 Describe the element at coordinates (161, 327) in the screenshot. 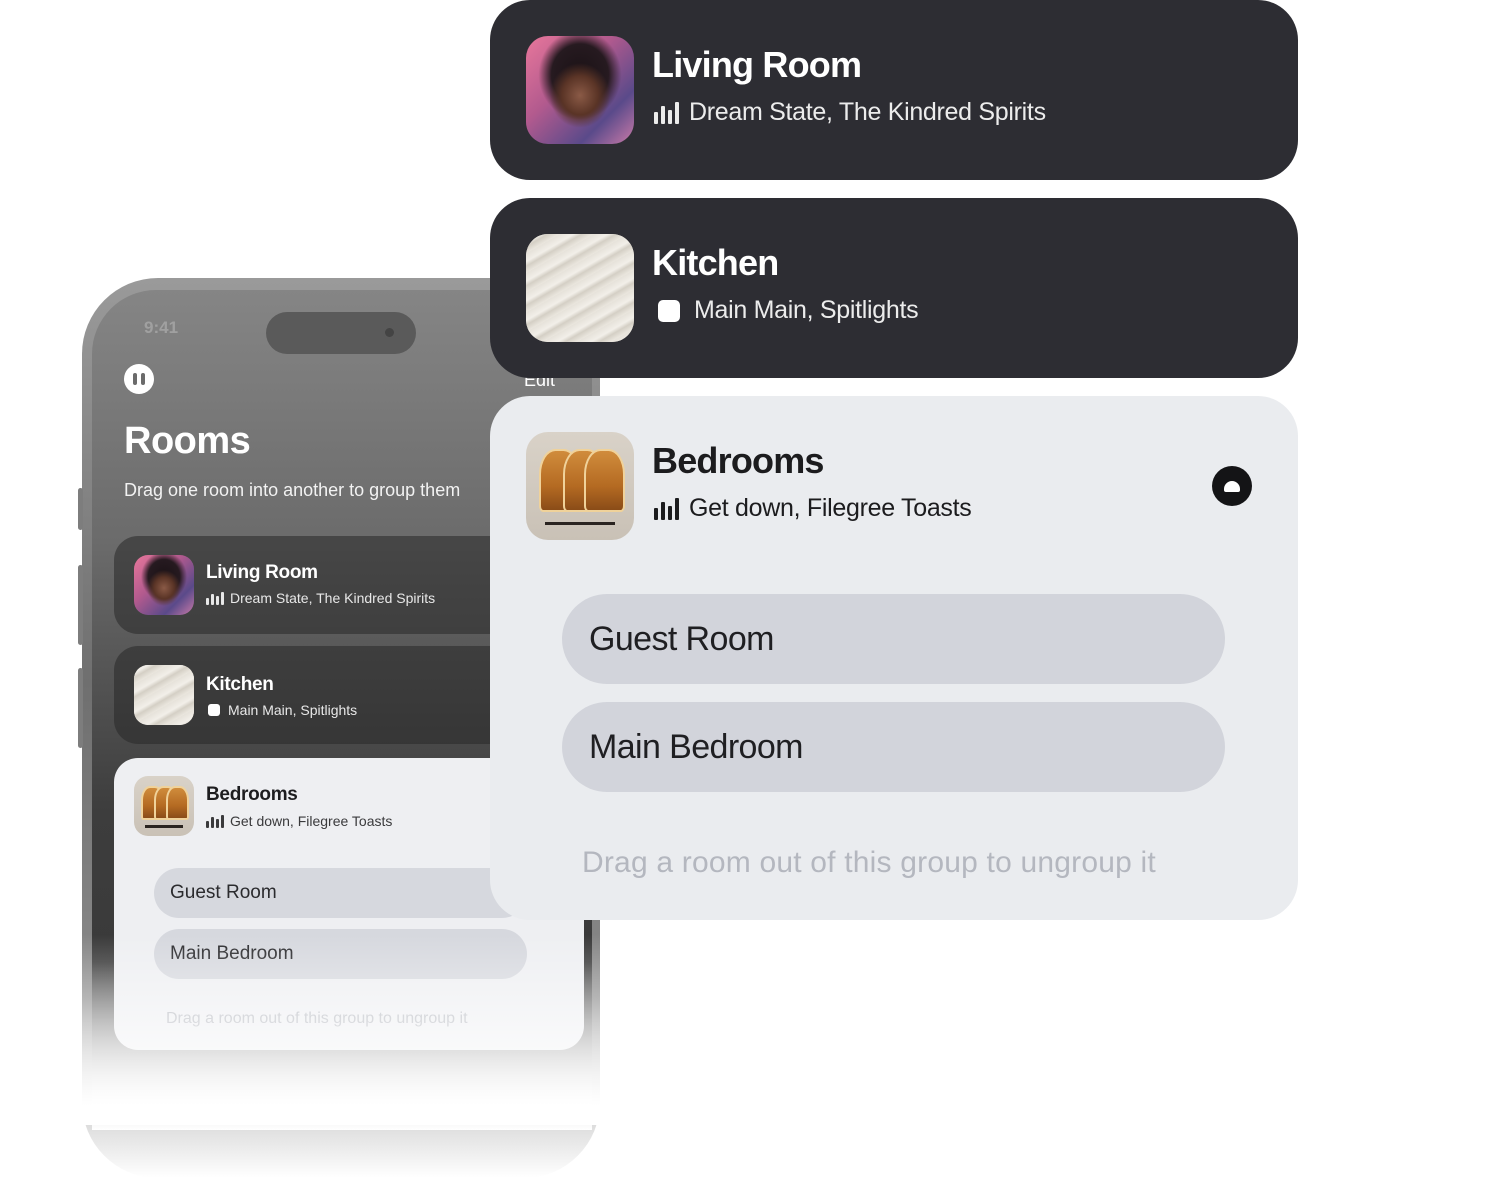

I see `status-time: 9:41` at that location.